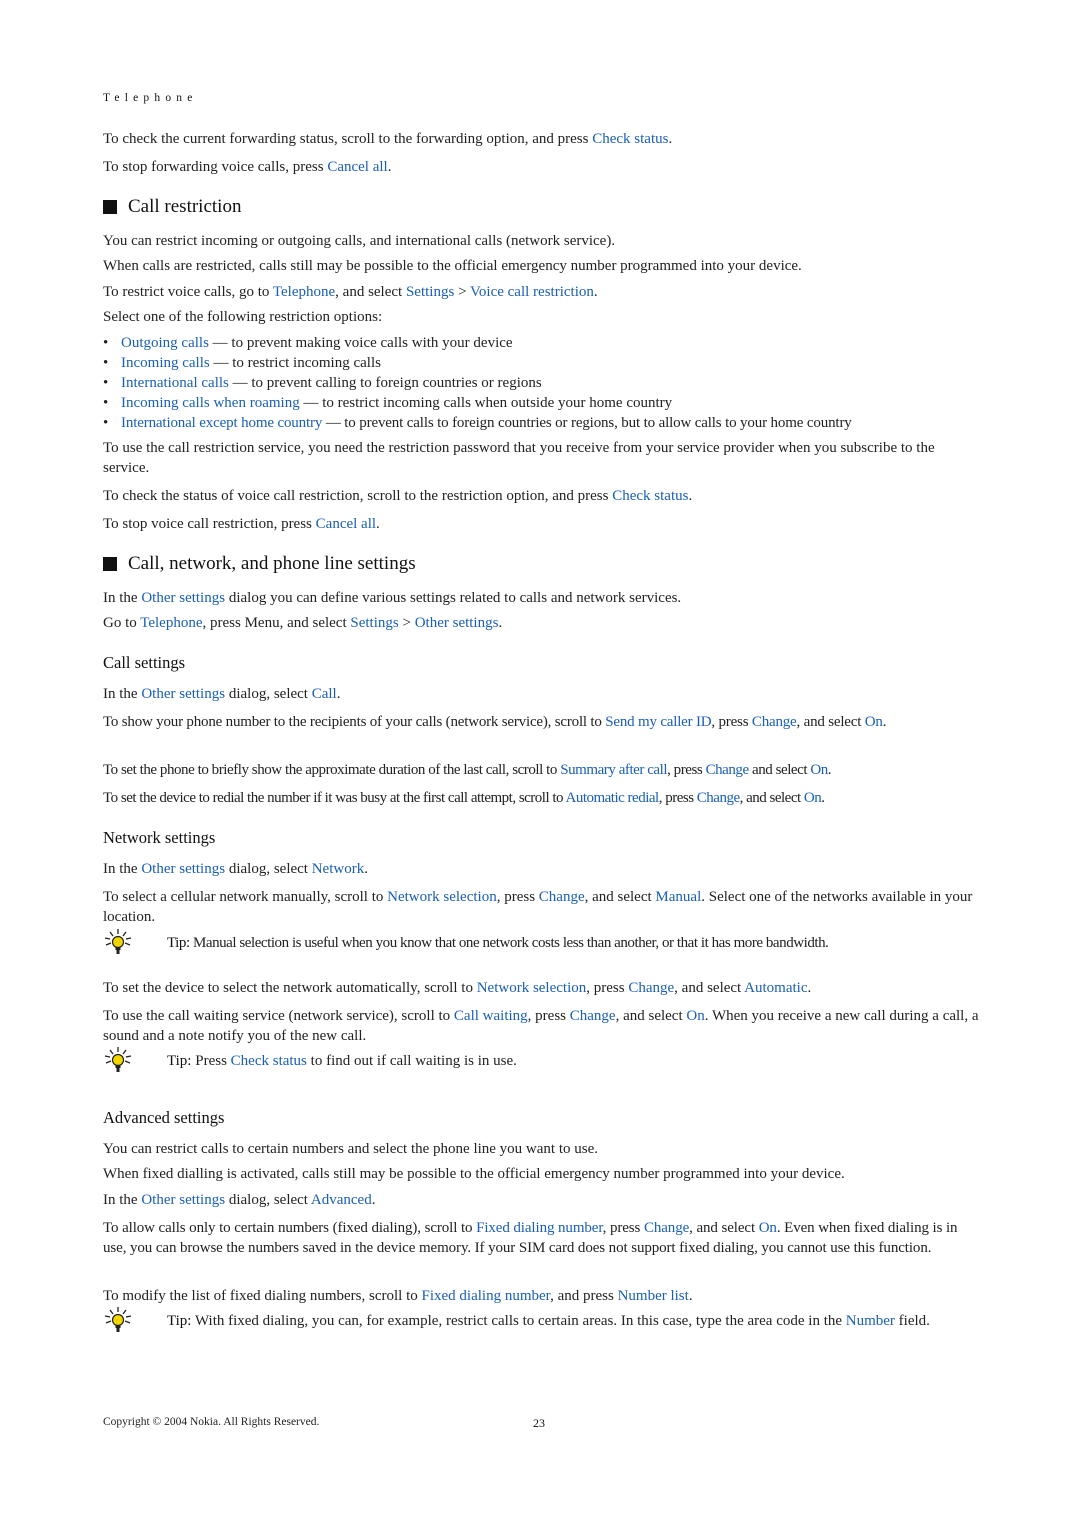  I want to click on page-number: 23, so click(539, 1423).